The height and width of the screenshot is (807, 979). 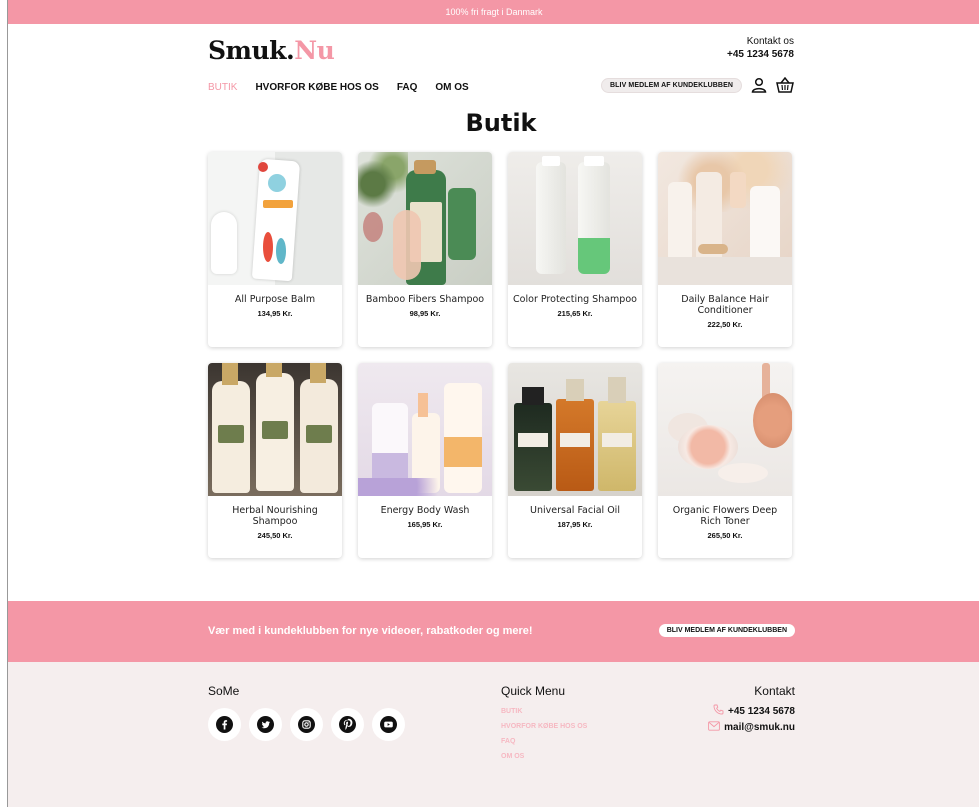 What do you see at coordinates (314, 50) in the screenshot?
I see `logo-accent: Nu` at bounding box center [314, 50].